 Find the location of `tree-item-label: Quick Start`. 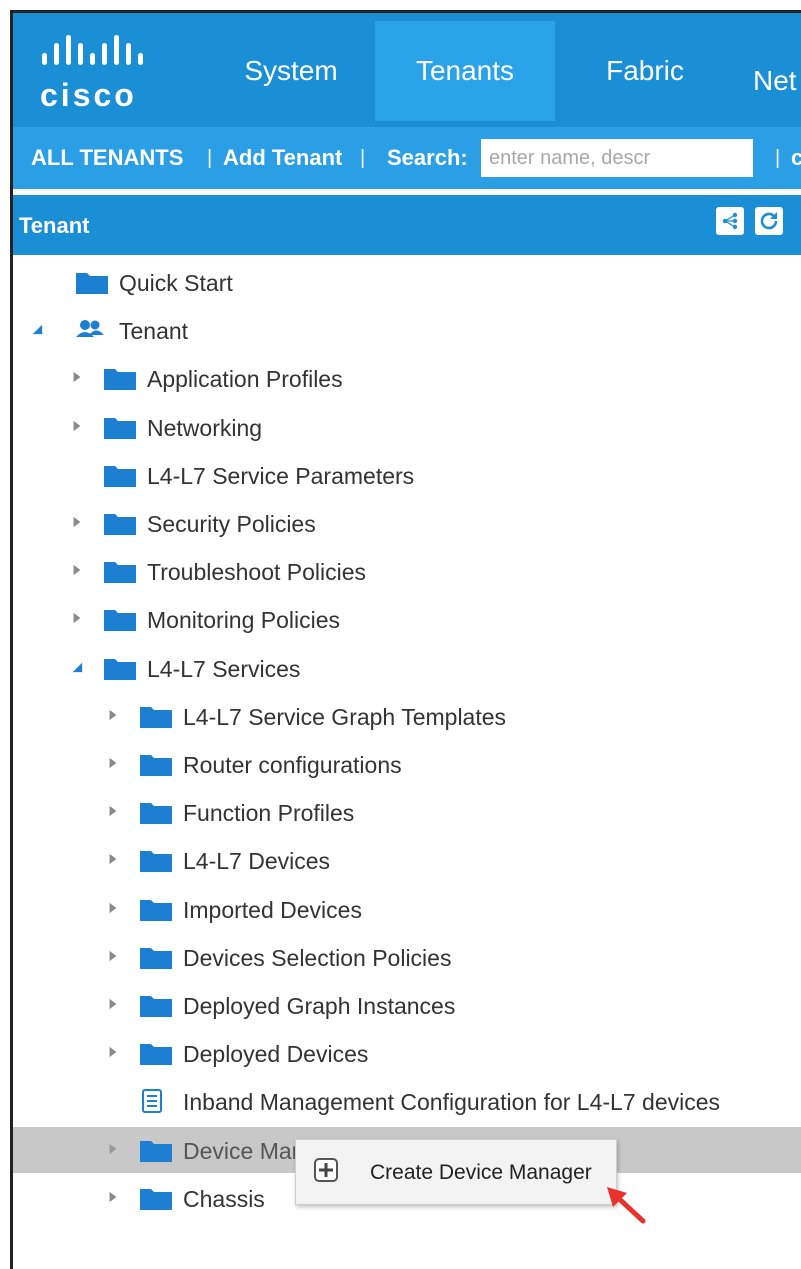

tree-item-label: Quick Start is located at coordinates (176, 283).